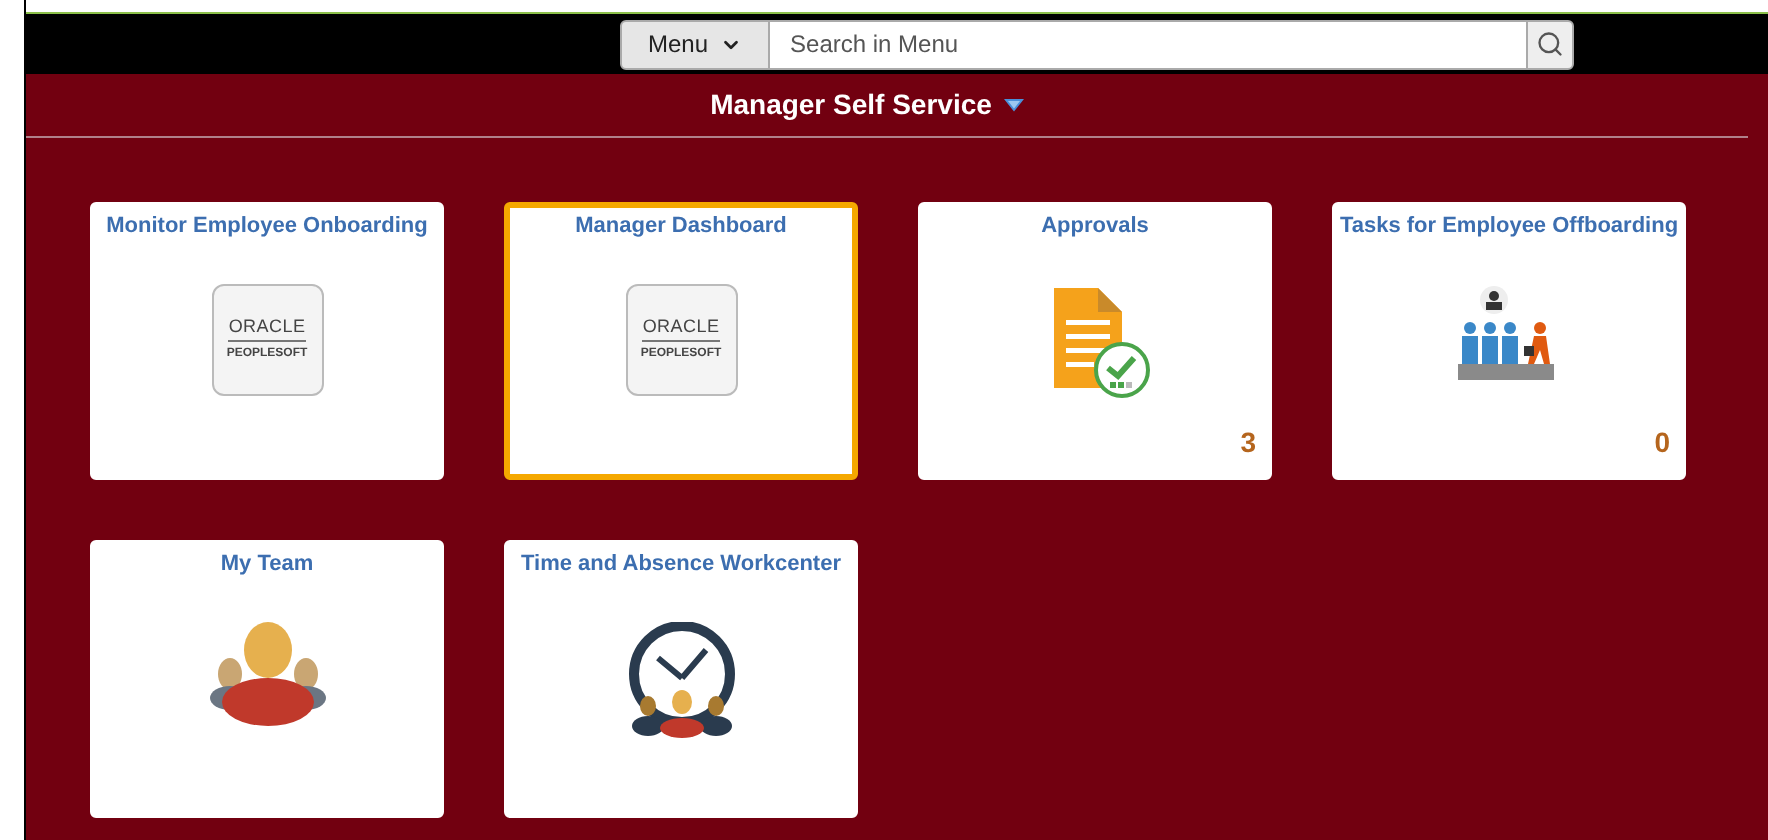 The width and height of the screenshot is (1768, 840). What do you see at coordinates (1662, 443) in the screenshot?
I see `tile-count: 0` at bounding box center [1662, 443].